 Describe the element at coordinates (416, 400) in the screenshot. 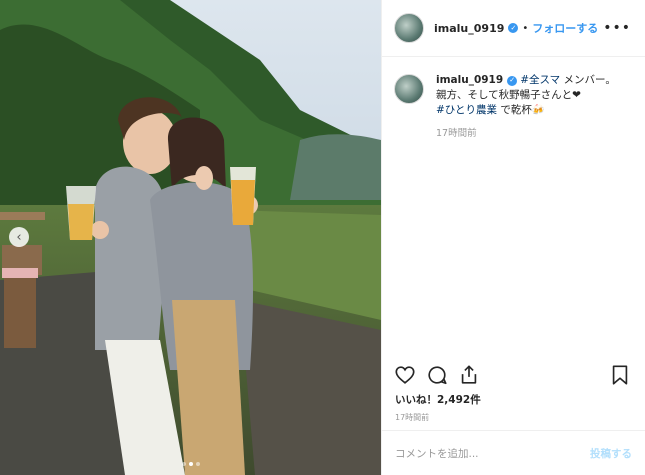

I see `likes-label: いいね！` at that location.